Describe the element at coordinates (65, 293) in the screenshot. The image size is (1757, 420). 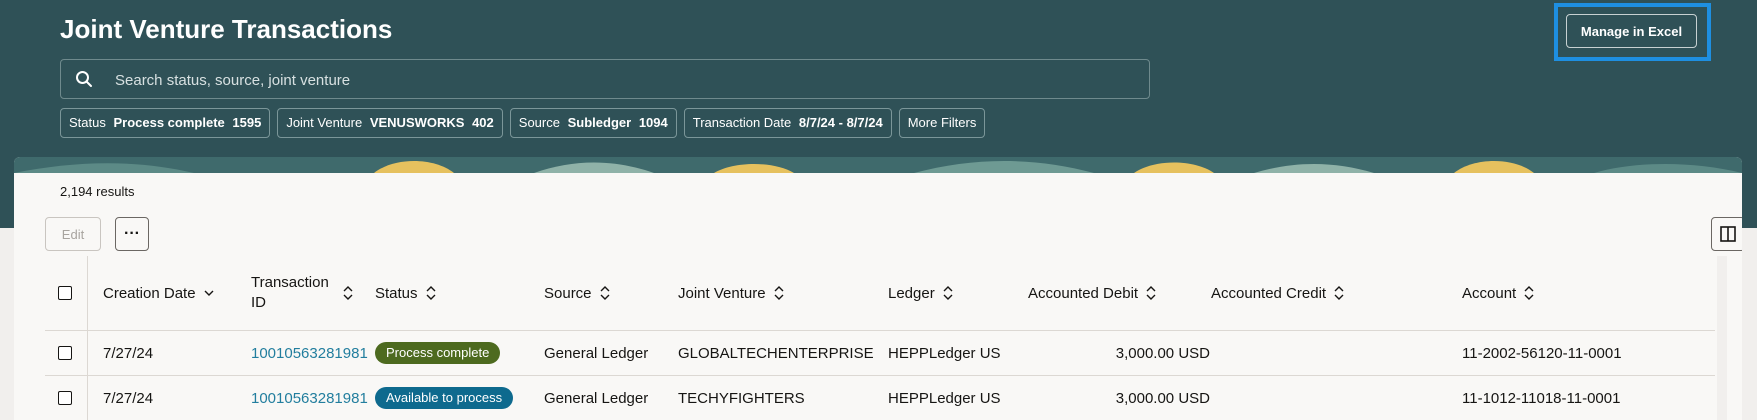
I see `select-all-checkbox` at that location.